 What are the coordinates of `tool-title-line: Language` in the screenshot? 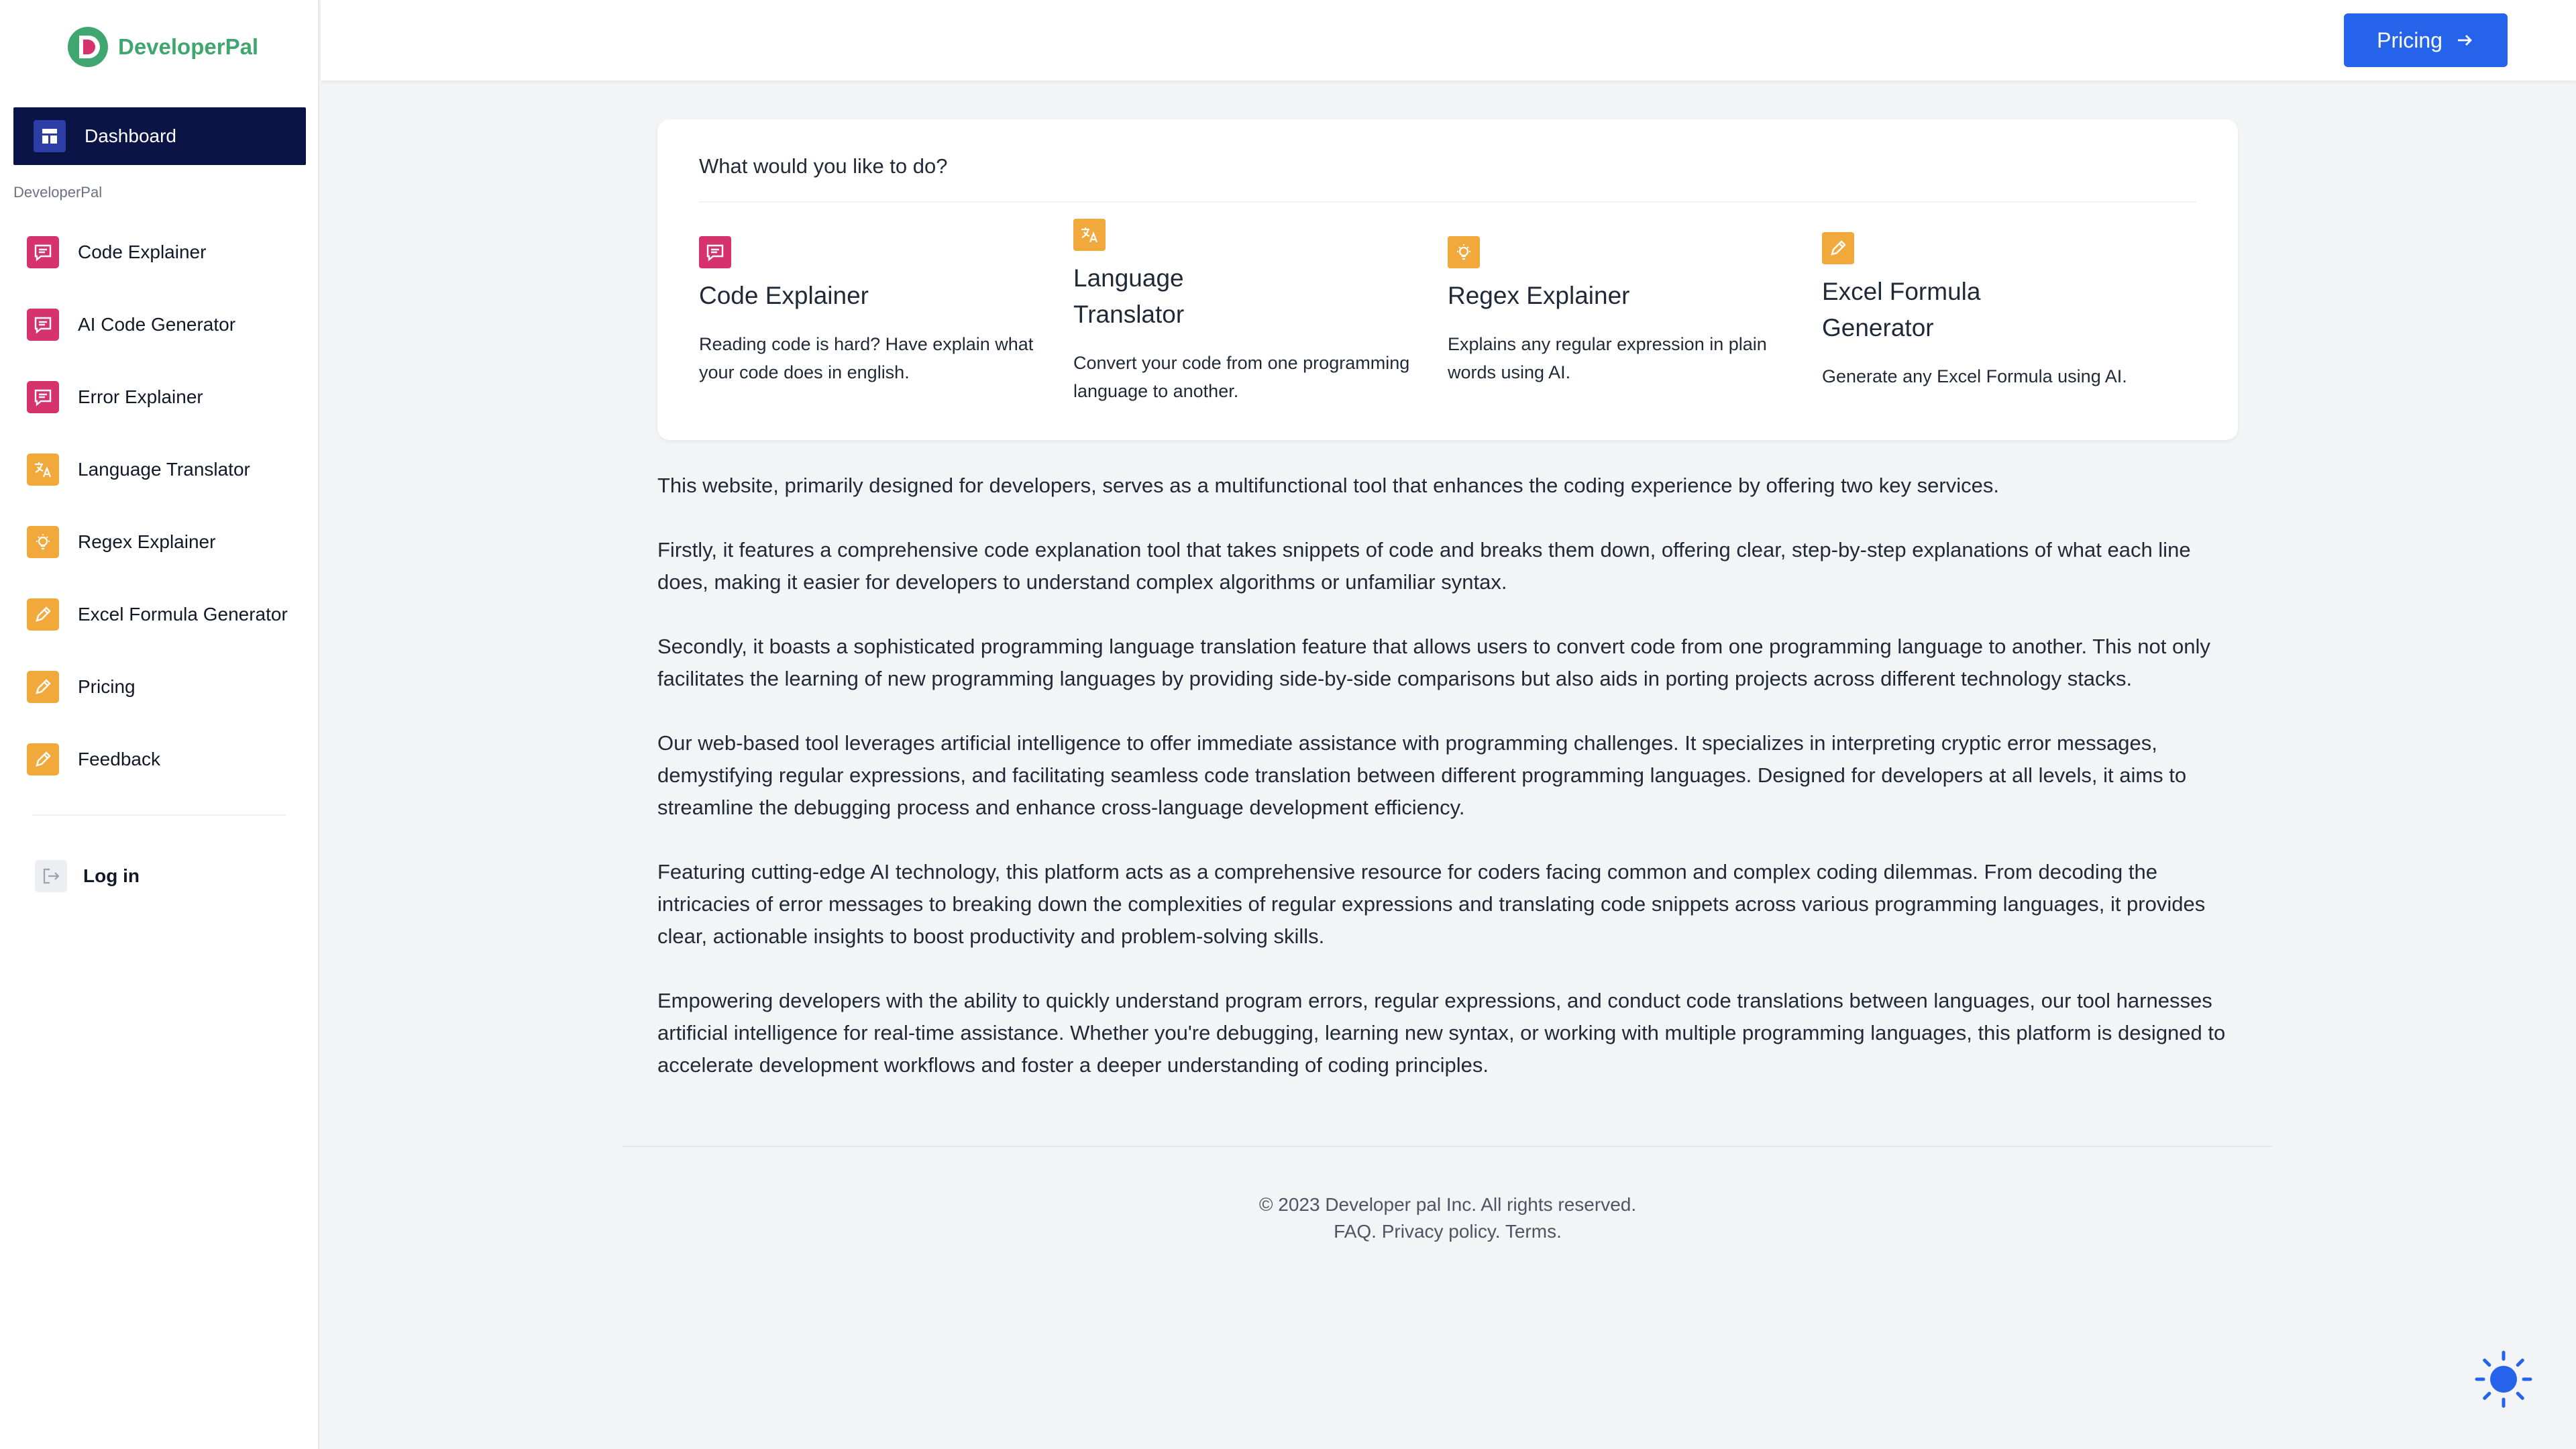 It's located at (1128, 278).